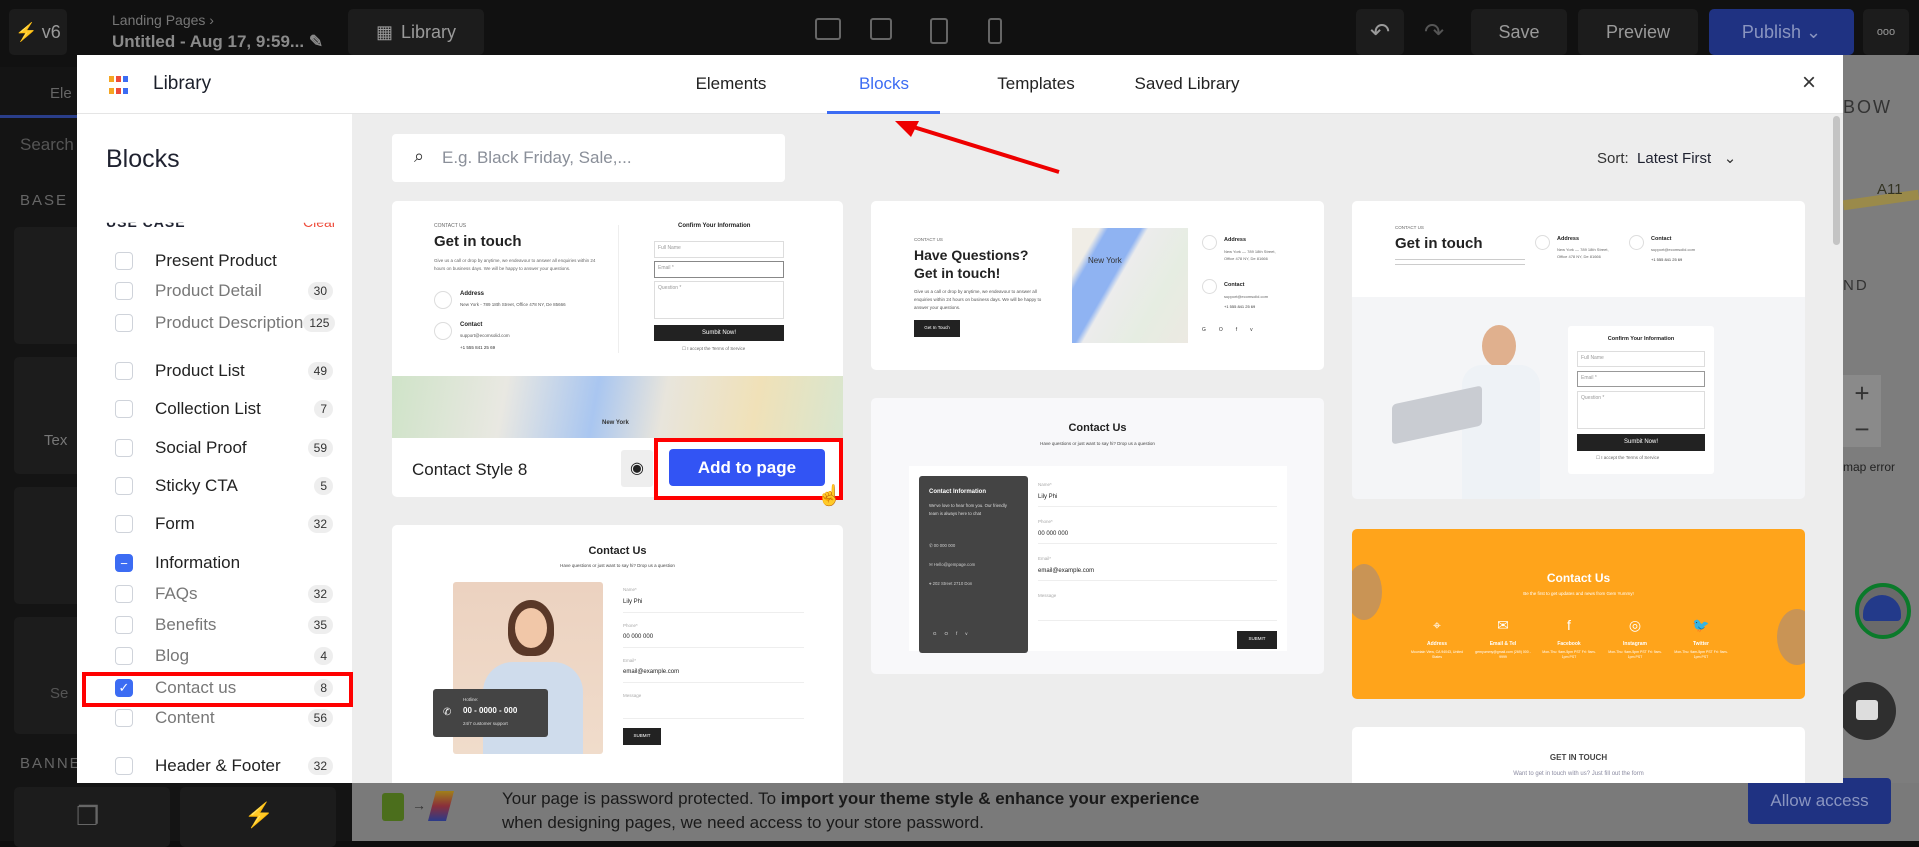 Image resolution: width=1919 pixels, height=847 pixels. Describe the element at coordinates (1781, 32) in the screenshot. I see `publish-button: Publish ⌄` at that location.